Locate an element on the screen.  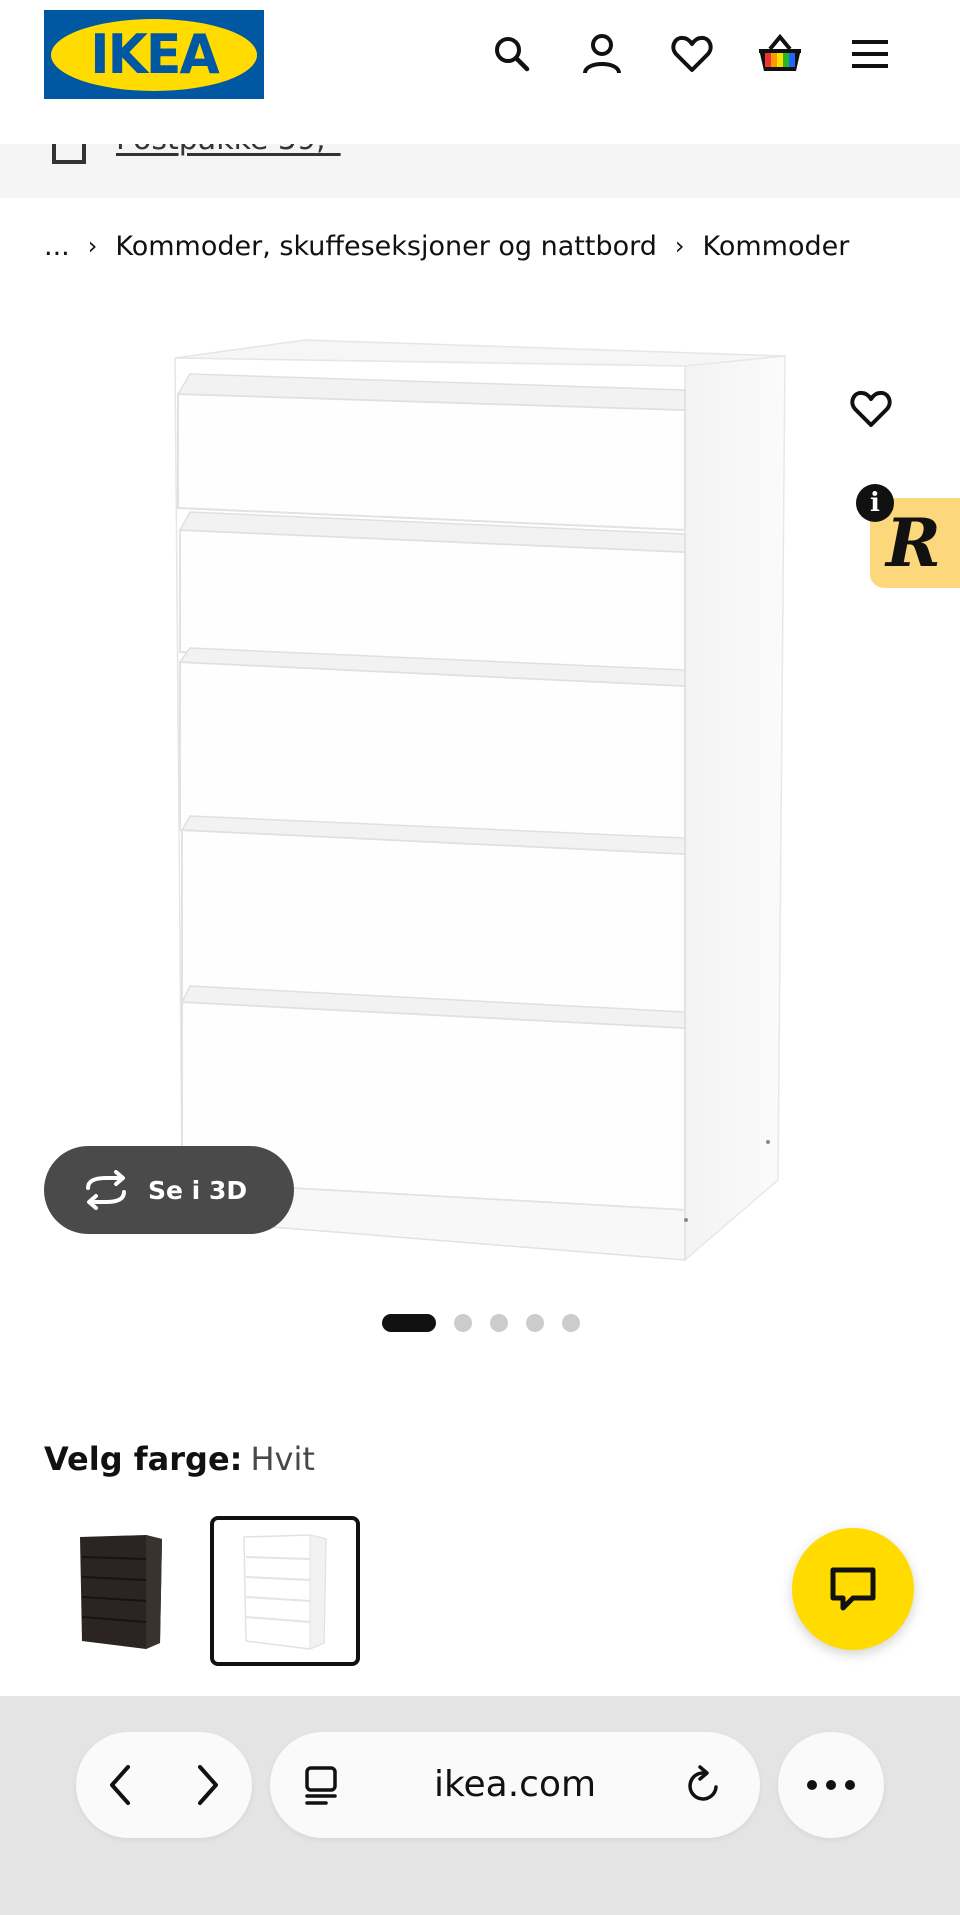
favorite-heart-button is located at coordinates (871, 409).